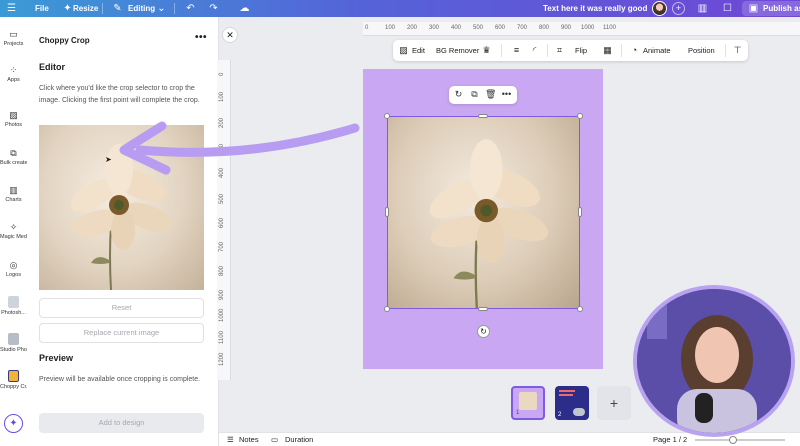 The image size is (800, 446). What do you see at coordinates (614, 403) in the screenshot?
I see `add-page-button: +` at bounding box center [614, 403].